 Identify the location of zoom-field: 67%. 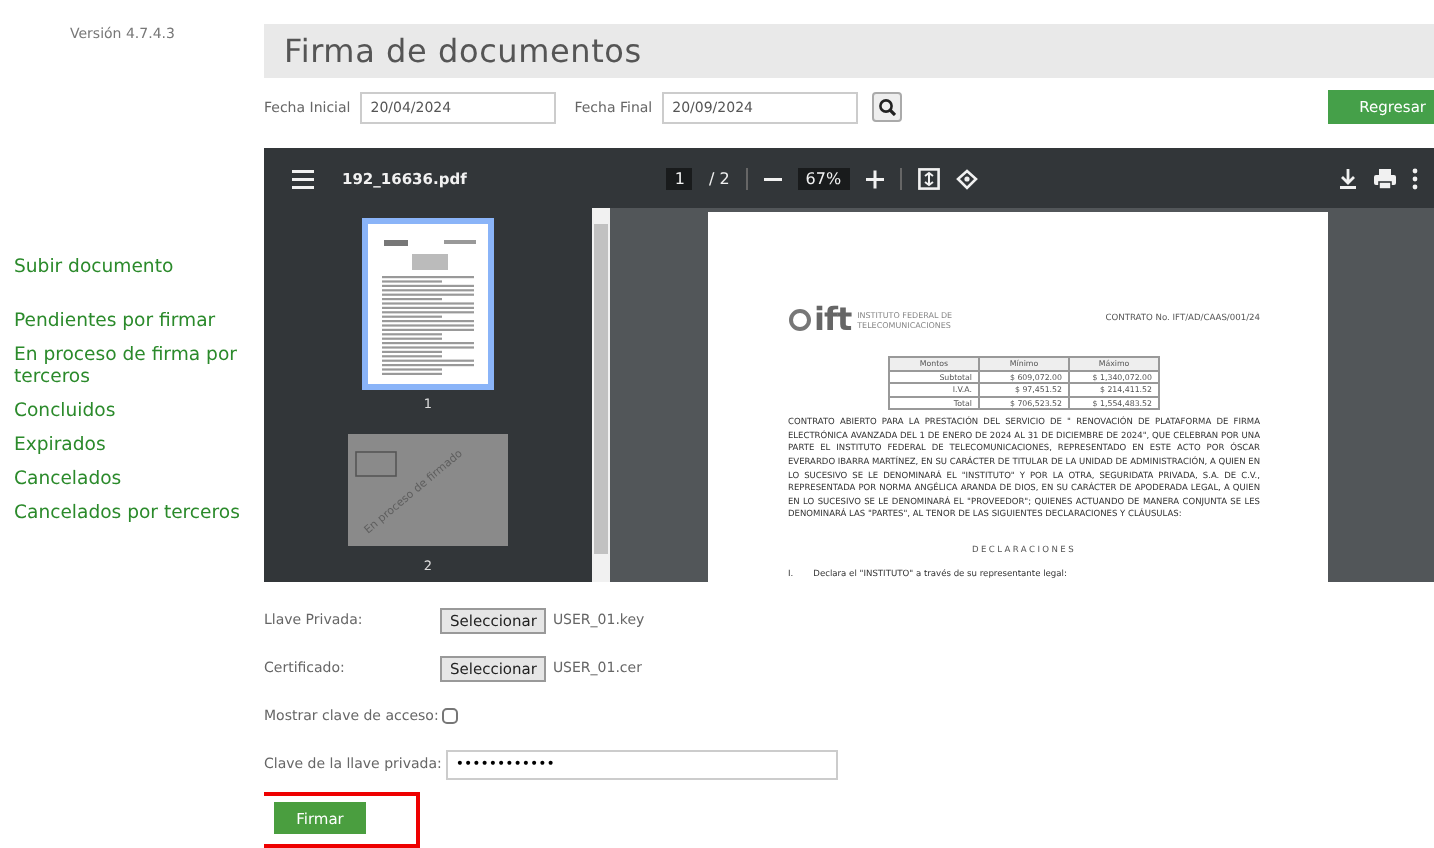
(823, 178).